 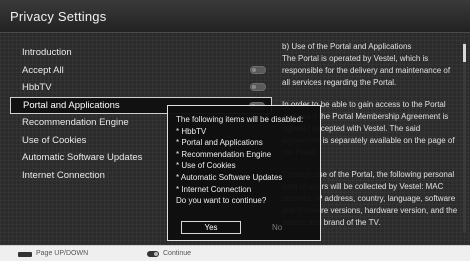 What do you see at coordinates (240, 119) in the screenshot?
I see `dialog-heading: The following items will be disabled:` at bounding box center [240, 119].